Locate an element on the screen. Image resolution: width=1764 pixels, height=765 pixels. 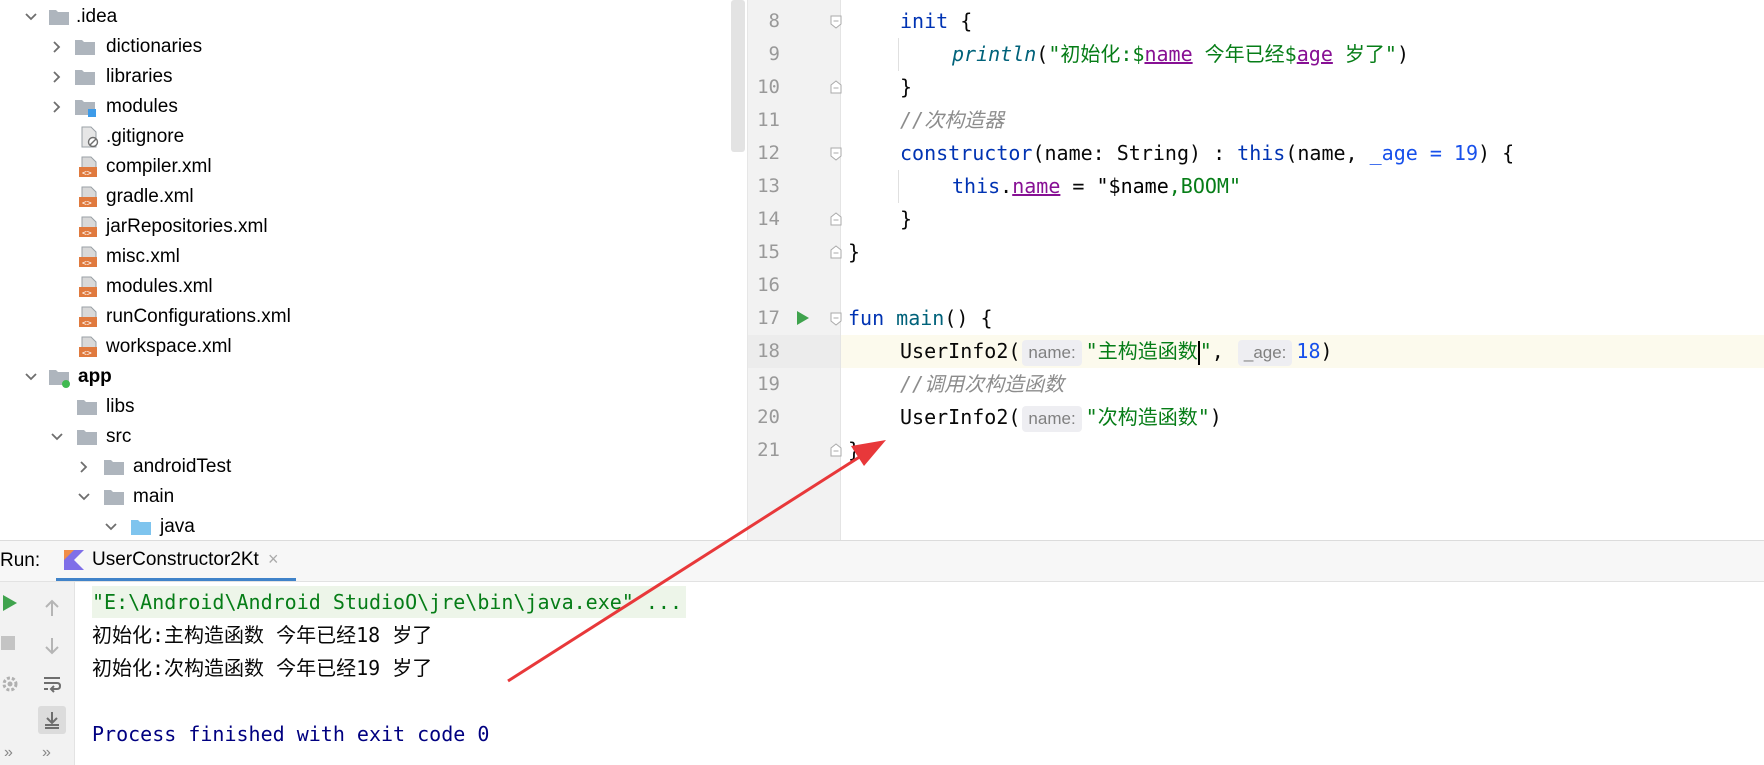
line-number: 16 is located at coordinates (768, 285).